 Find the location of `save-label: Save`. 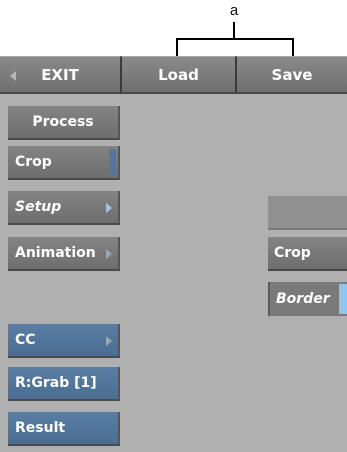

save-label: Save is located at coordinates (292, 74).